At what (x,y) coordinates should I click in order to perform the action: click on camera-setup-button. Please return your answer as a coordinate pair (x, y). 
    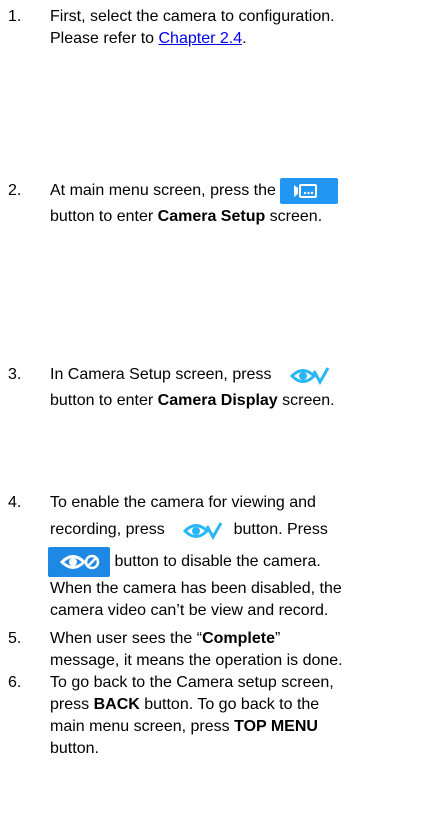
    Looking at the image, I should click on (309, 190).